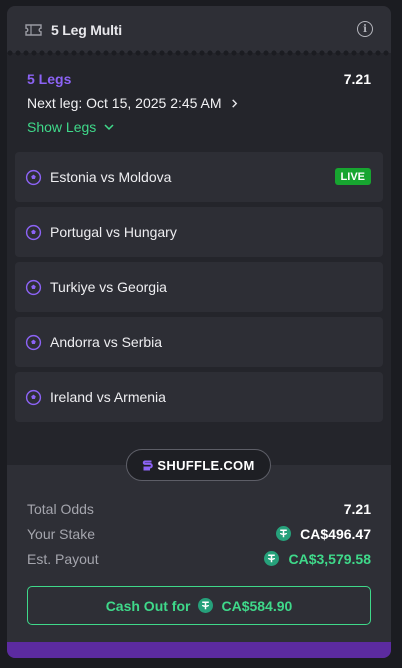 This screenshot has height=668, width=402. I want to click on leg-item: Portugal vs Hungary, so click(199, 232).